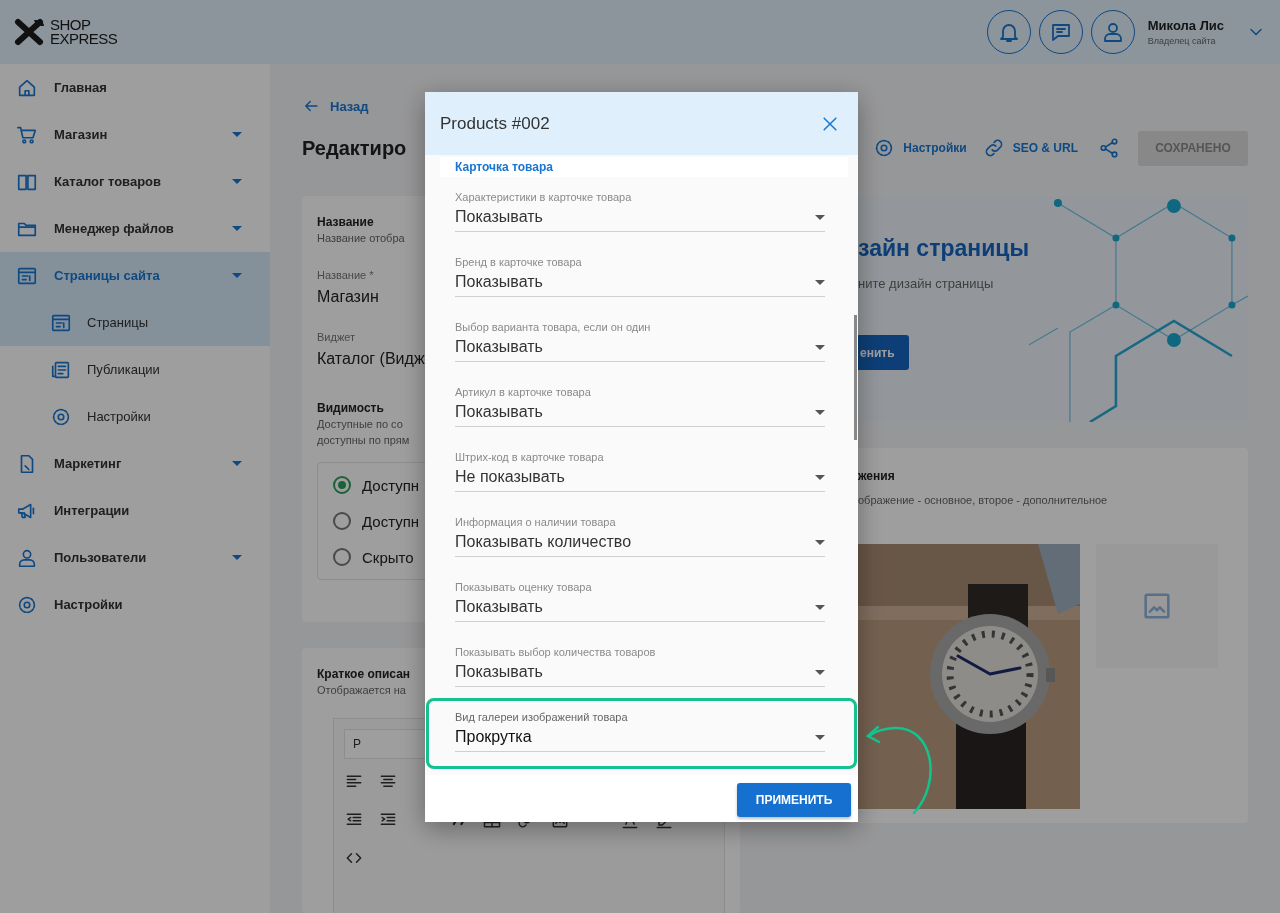  I want to click on page-title: Редактиро, so click(354, 148).